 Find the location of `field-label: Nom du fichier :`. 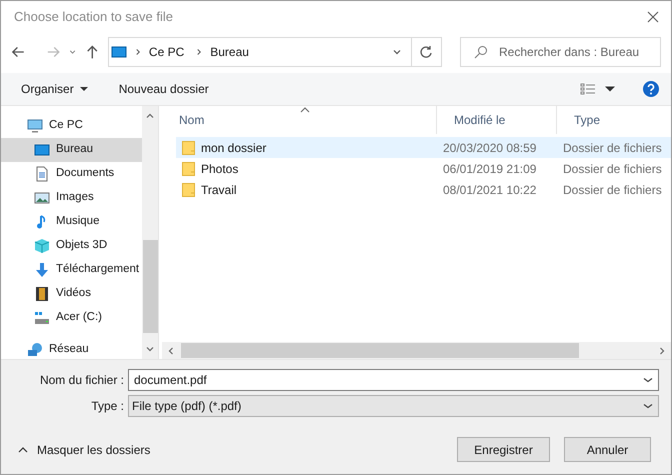

field-label: Nom du fichier : is located at coordinates (81, 380).